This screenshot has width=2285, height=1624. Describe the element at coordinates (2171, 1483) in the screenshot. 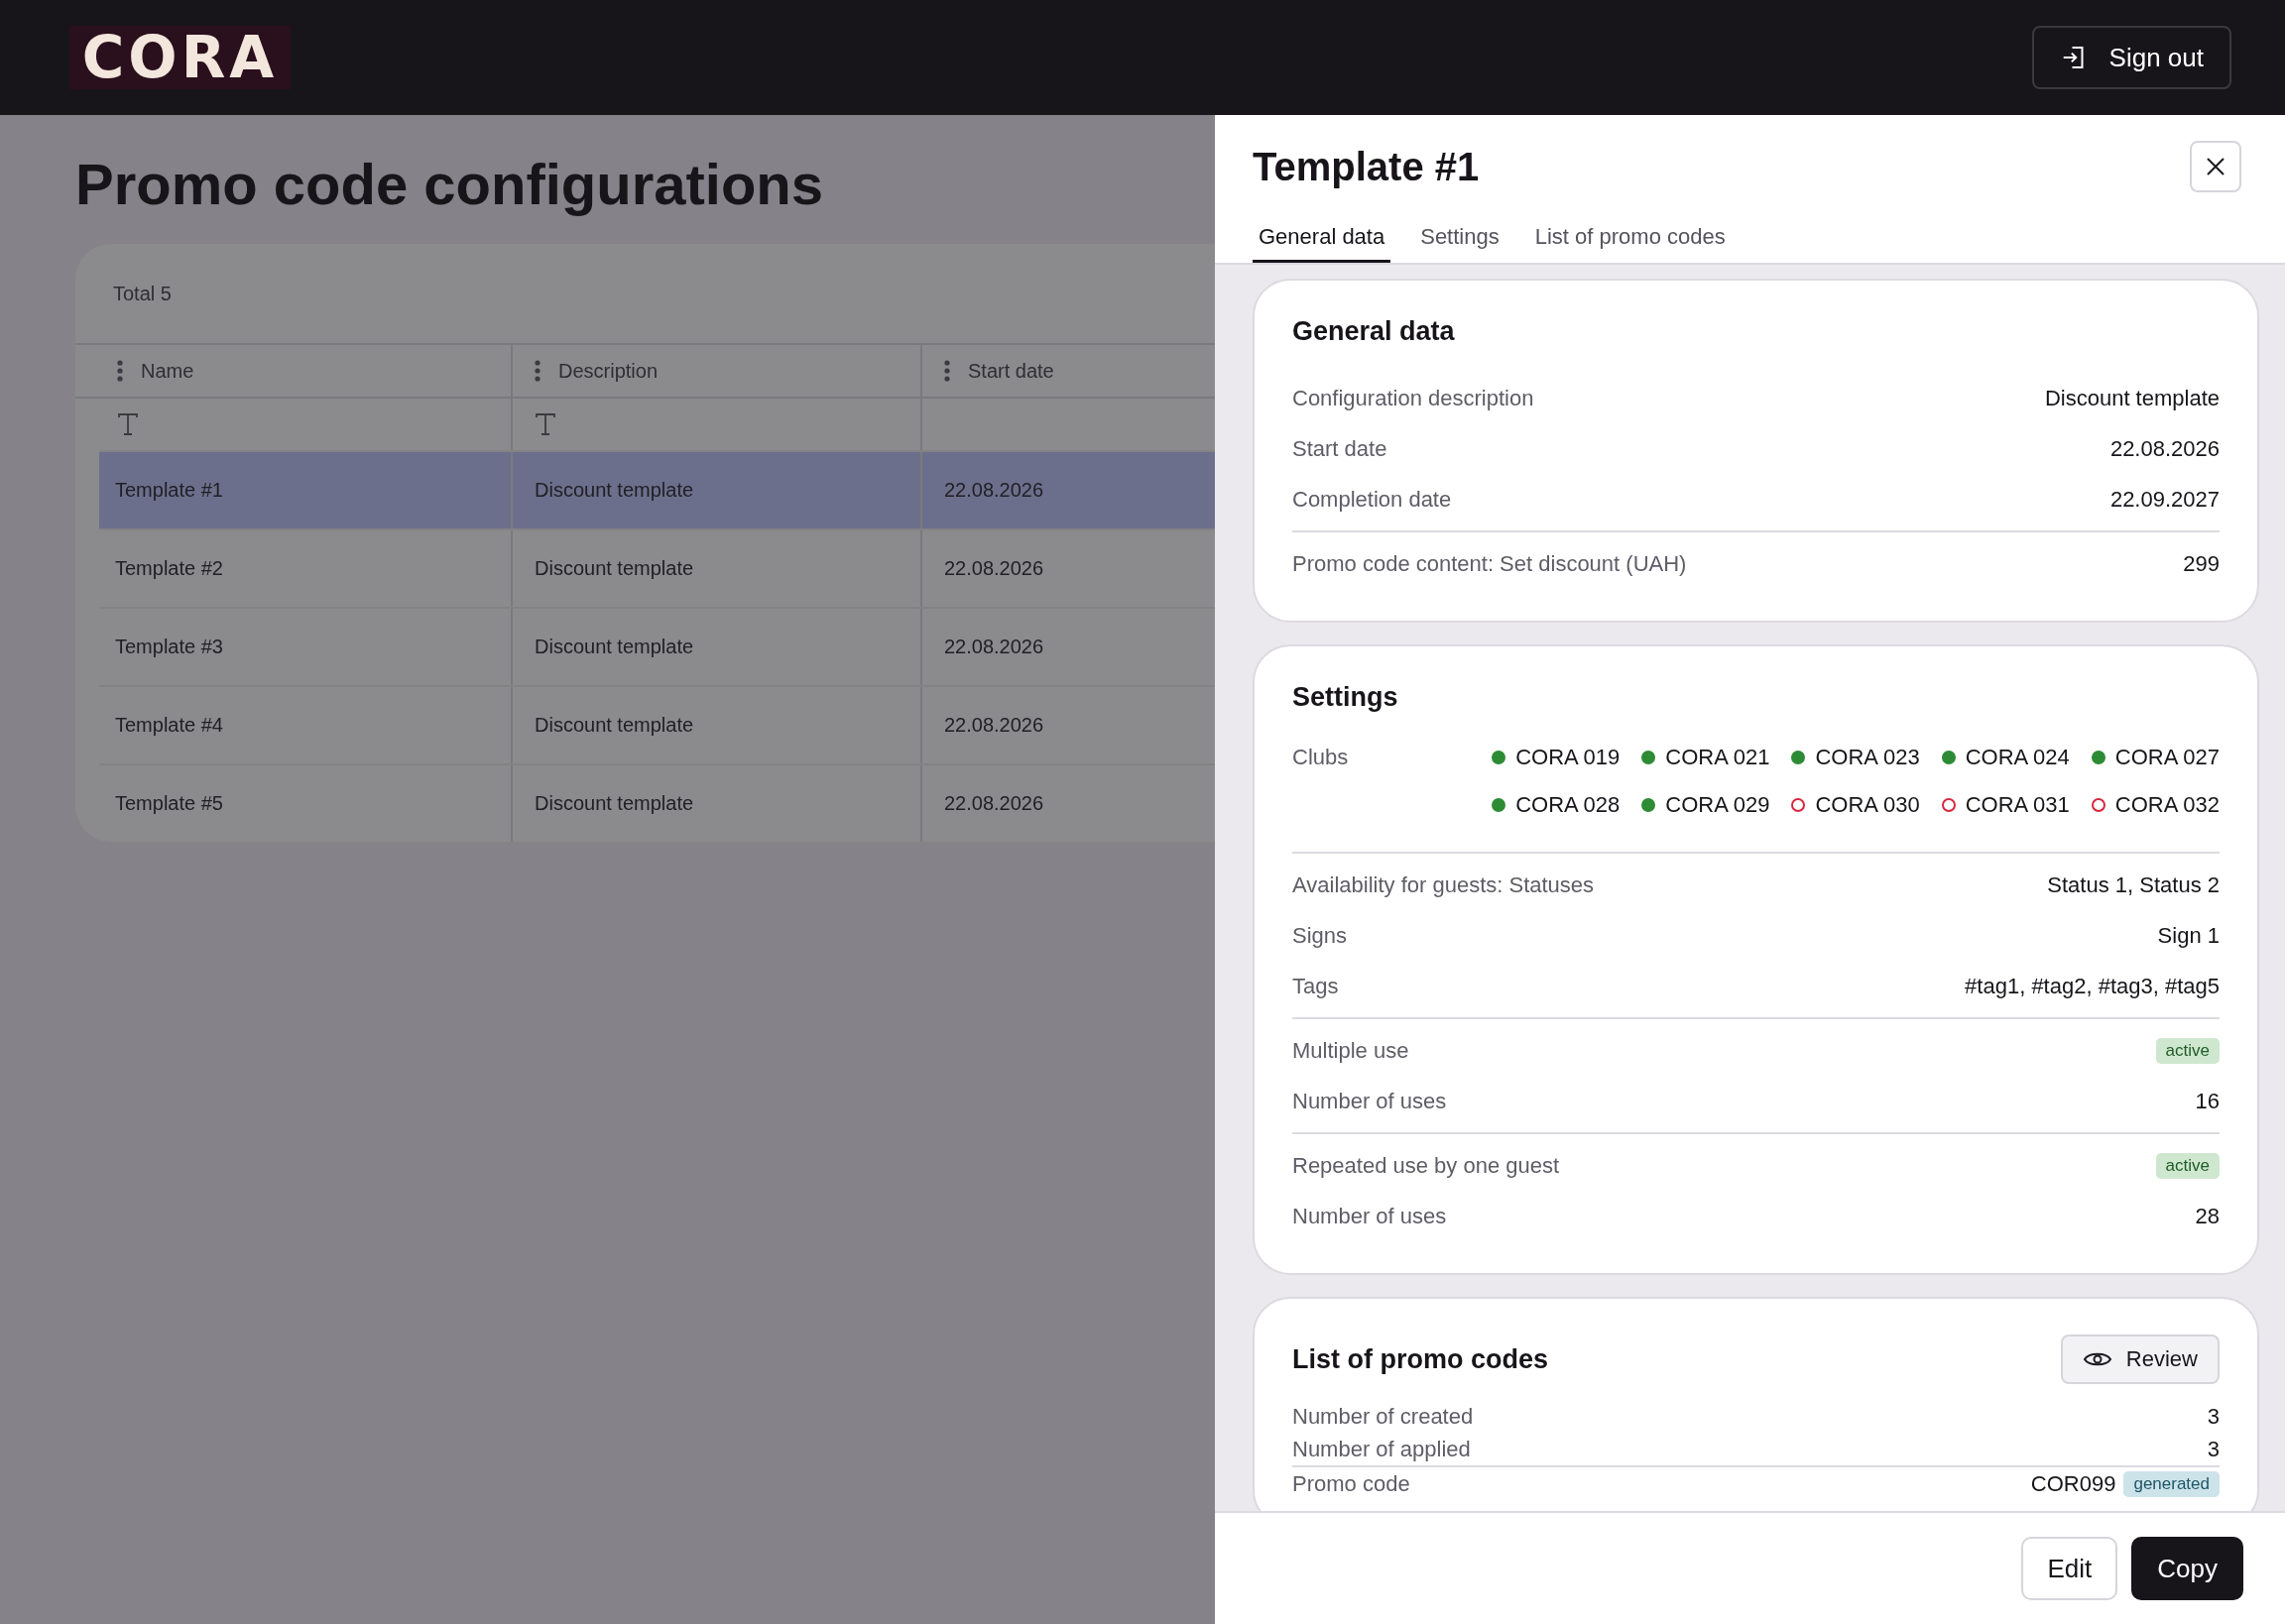

I see `status-badge: generated` at that location.